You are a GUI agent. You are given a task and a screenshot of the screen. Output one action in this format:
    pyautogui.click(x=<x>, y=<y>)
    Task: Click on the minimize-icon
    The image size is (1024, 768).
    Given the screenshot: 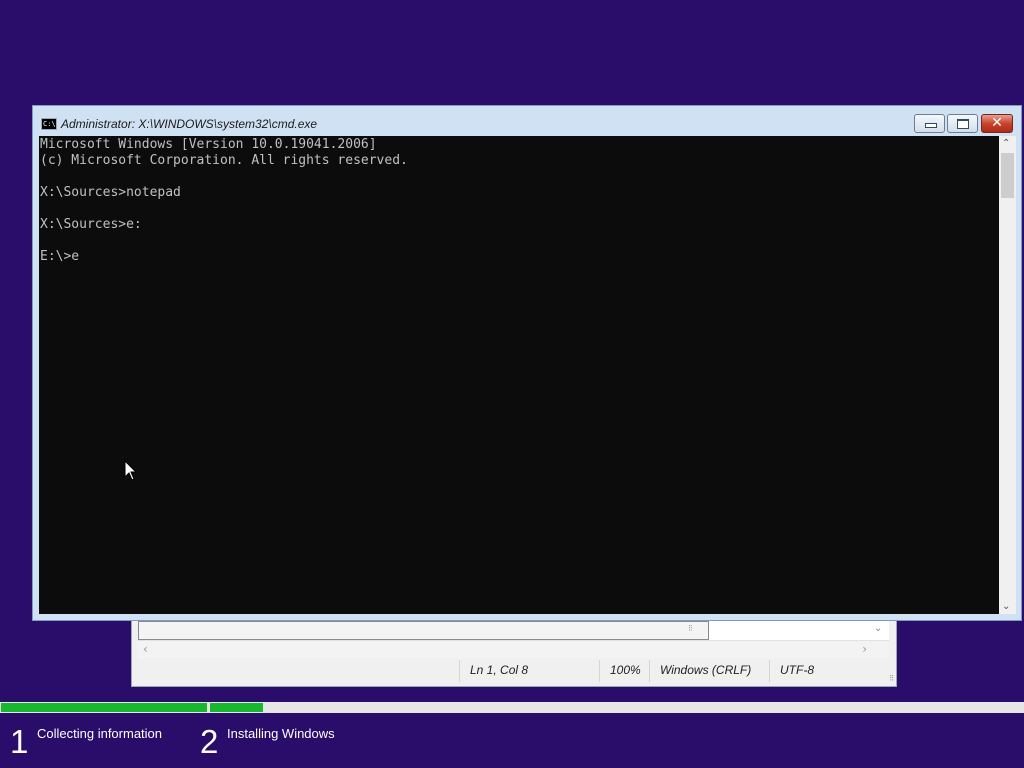 What is the action you would take?
    pyautogui.click(x=931, y=125)
    